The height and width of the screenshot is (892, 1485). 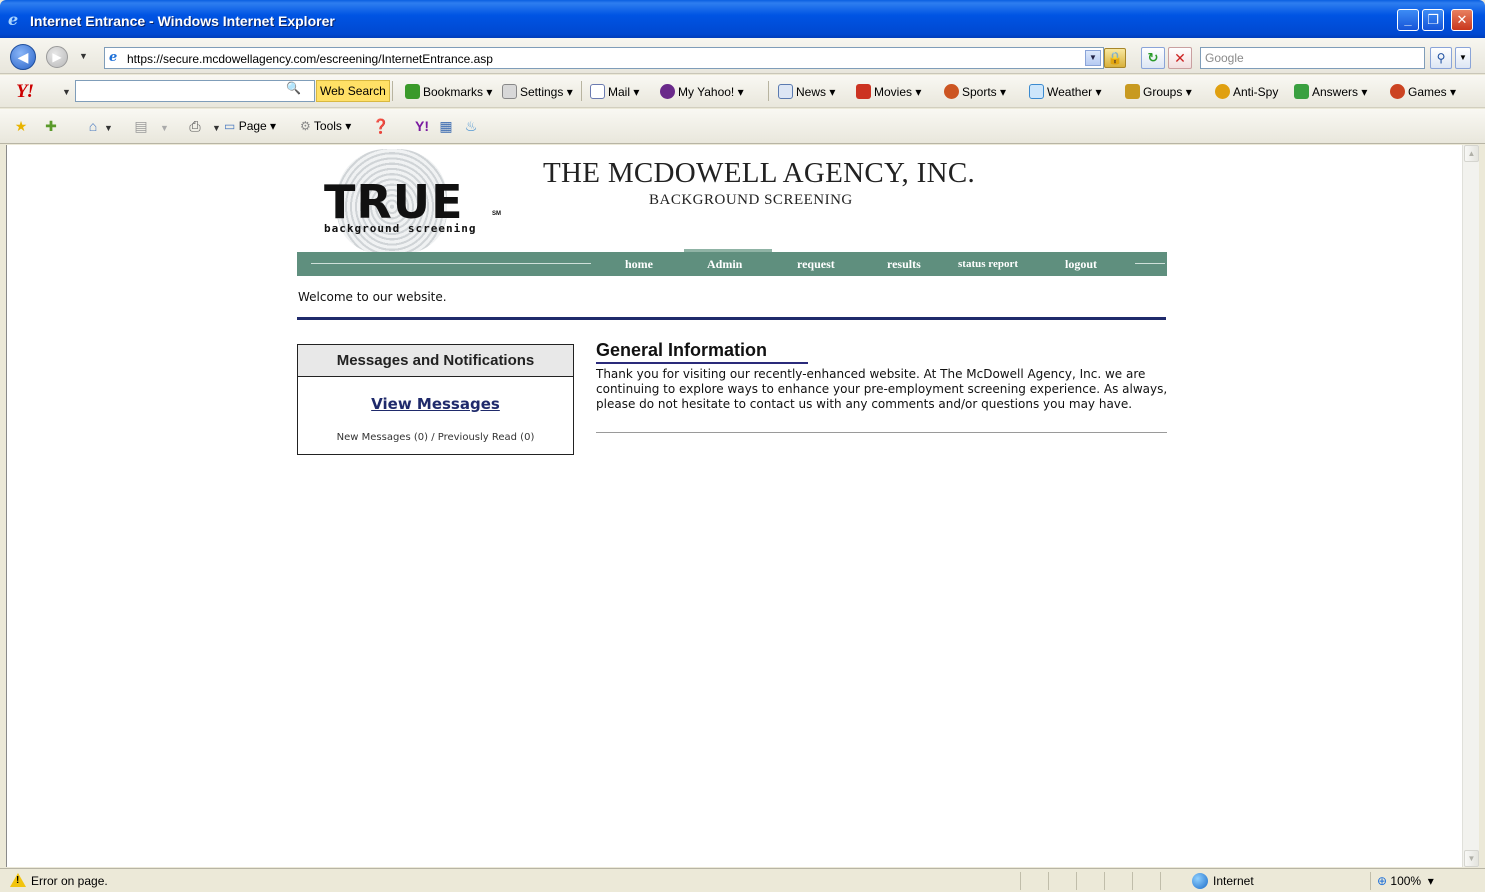 What do you see at coordinates (66, 92) in the screenshot?
I see `yahoo-menu-dropdown-icon: ▼` at bounding box center [66, 92].